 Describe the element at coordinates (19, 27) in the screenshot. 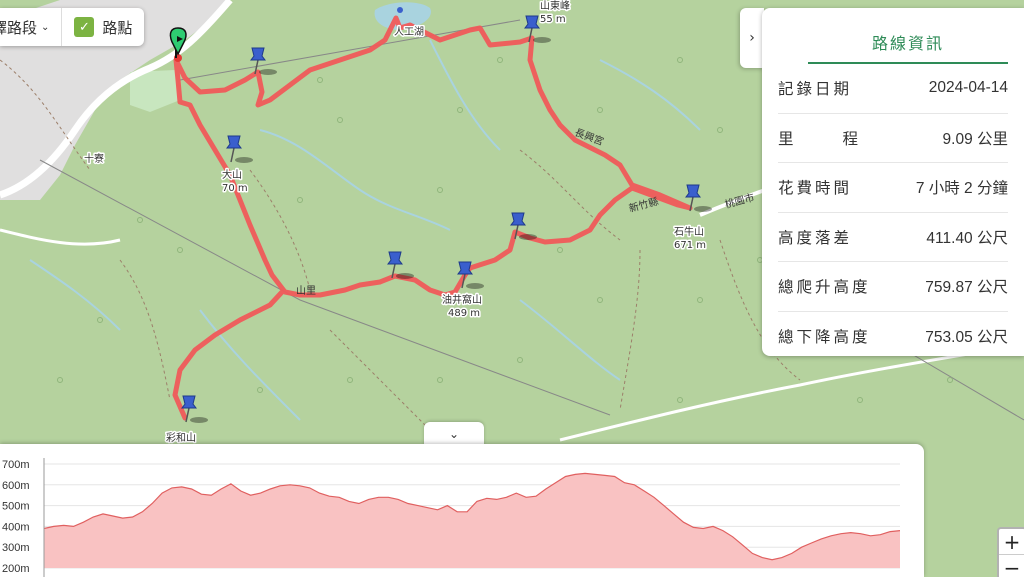

I see `route-segment-select-label: 擇路段` at that location.